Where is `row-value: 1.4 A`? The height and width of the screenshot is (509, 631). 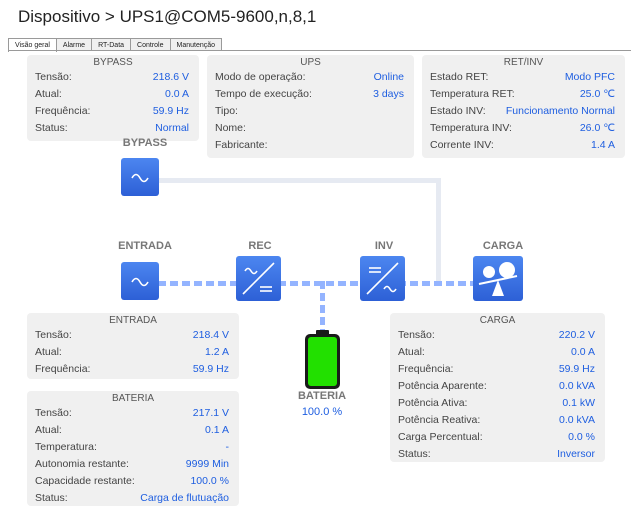 row-value: 1.4 A is located at coordinates (603, 145).